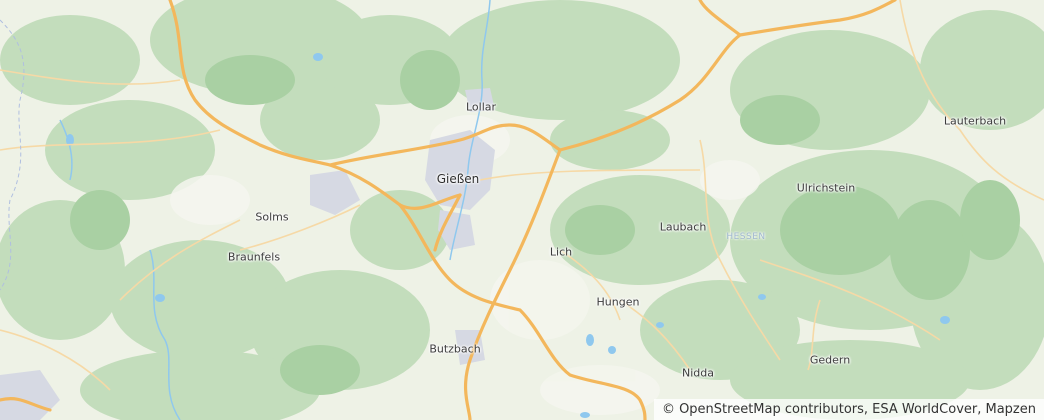 Image resolution: width=1044 pixels, height=420 pixels. Describe the element at coordinates (272, 217) in the screenshot. I see `place-label-solms: Solms` at that location.